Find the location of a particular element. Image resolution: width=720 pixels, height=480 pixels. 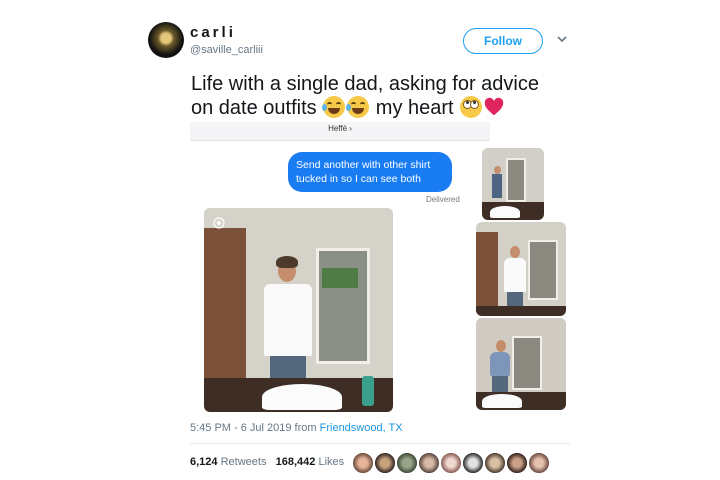

live-photo-icon is located at coordinates (219, 223).